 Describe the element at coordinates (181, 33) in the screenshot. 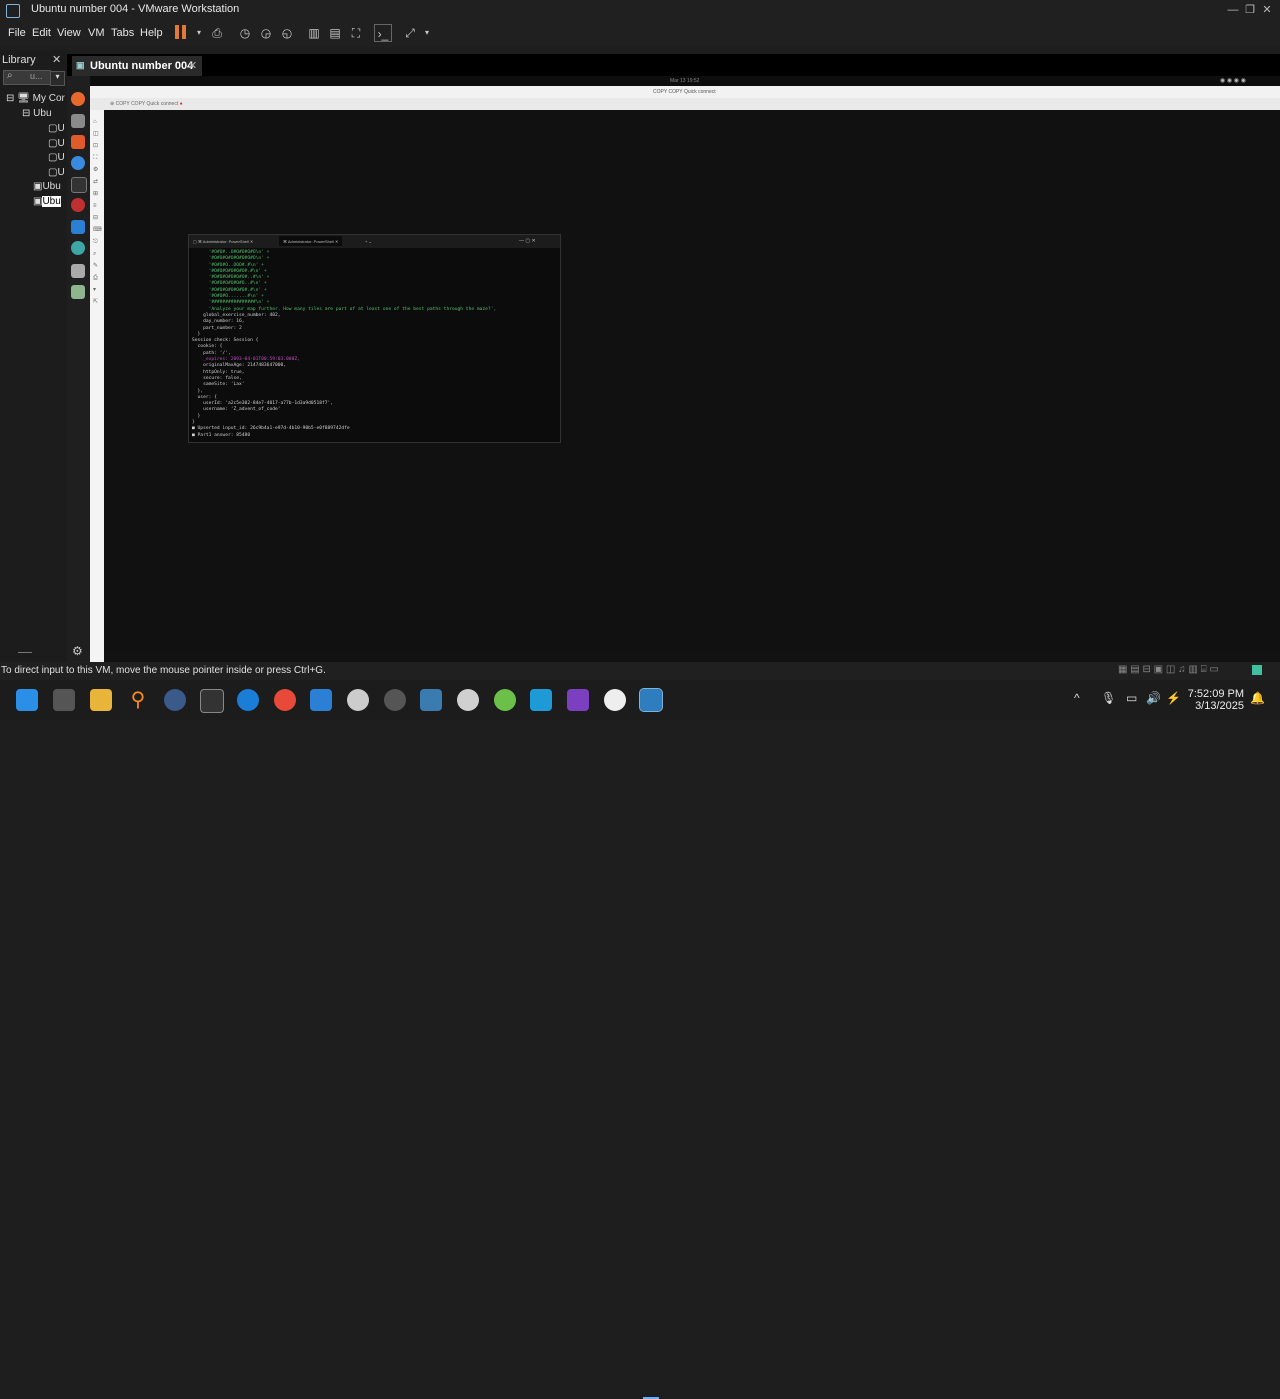

I see `pause-icon` at that location.